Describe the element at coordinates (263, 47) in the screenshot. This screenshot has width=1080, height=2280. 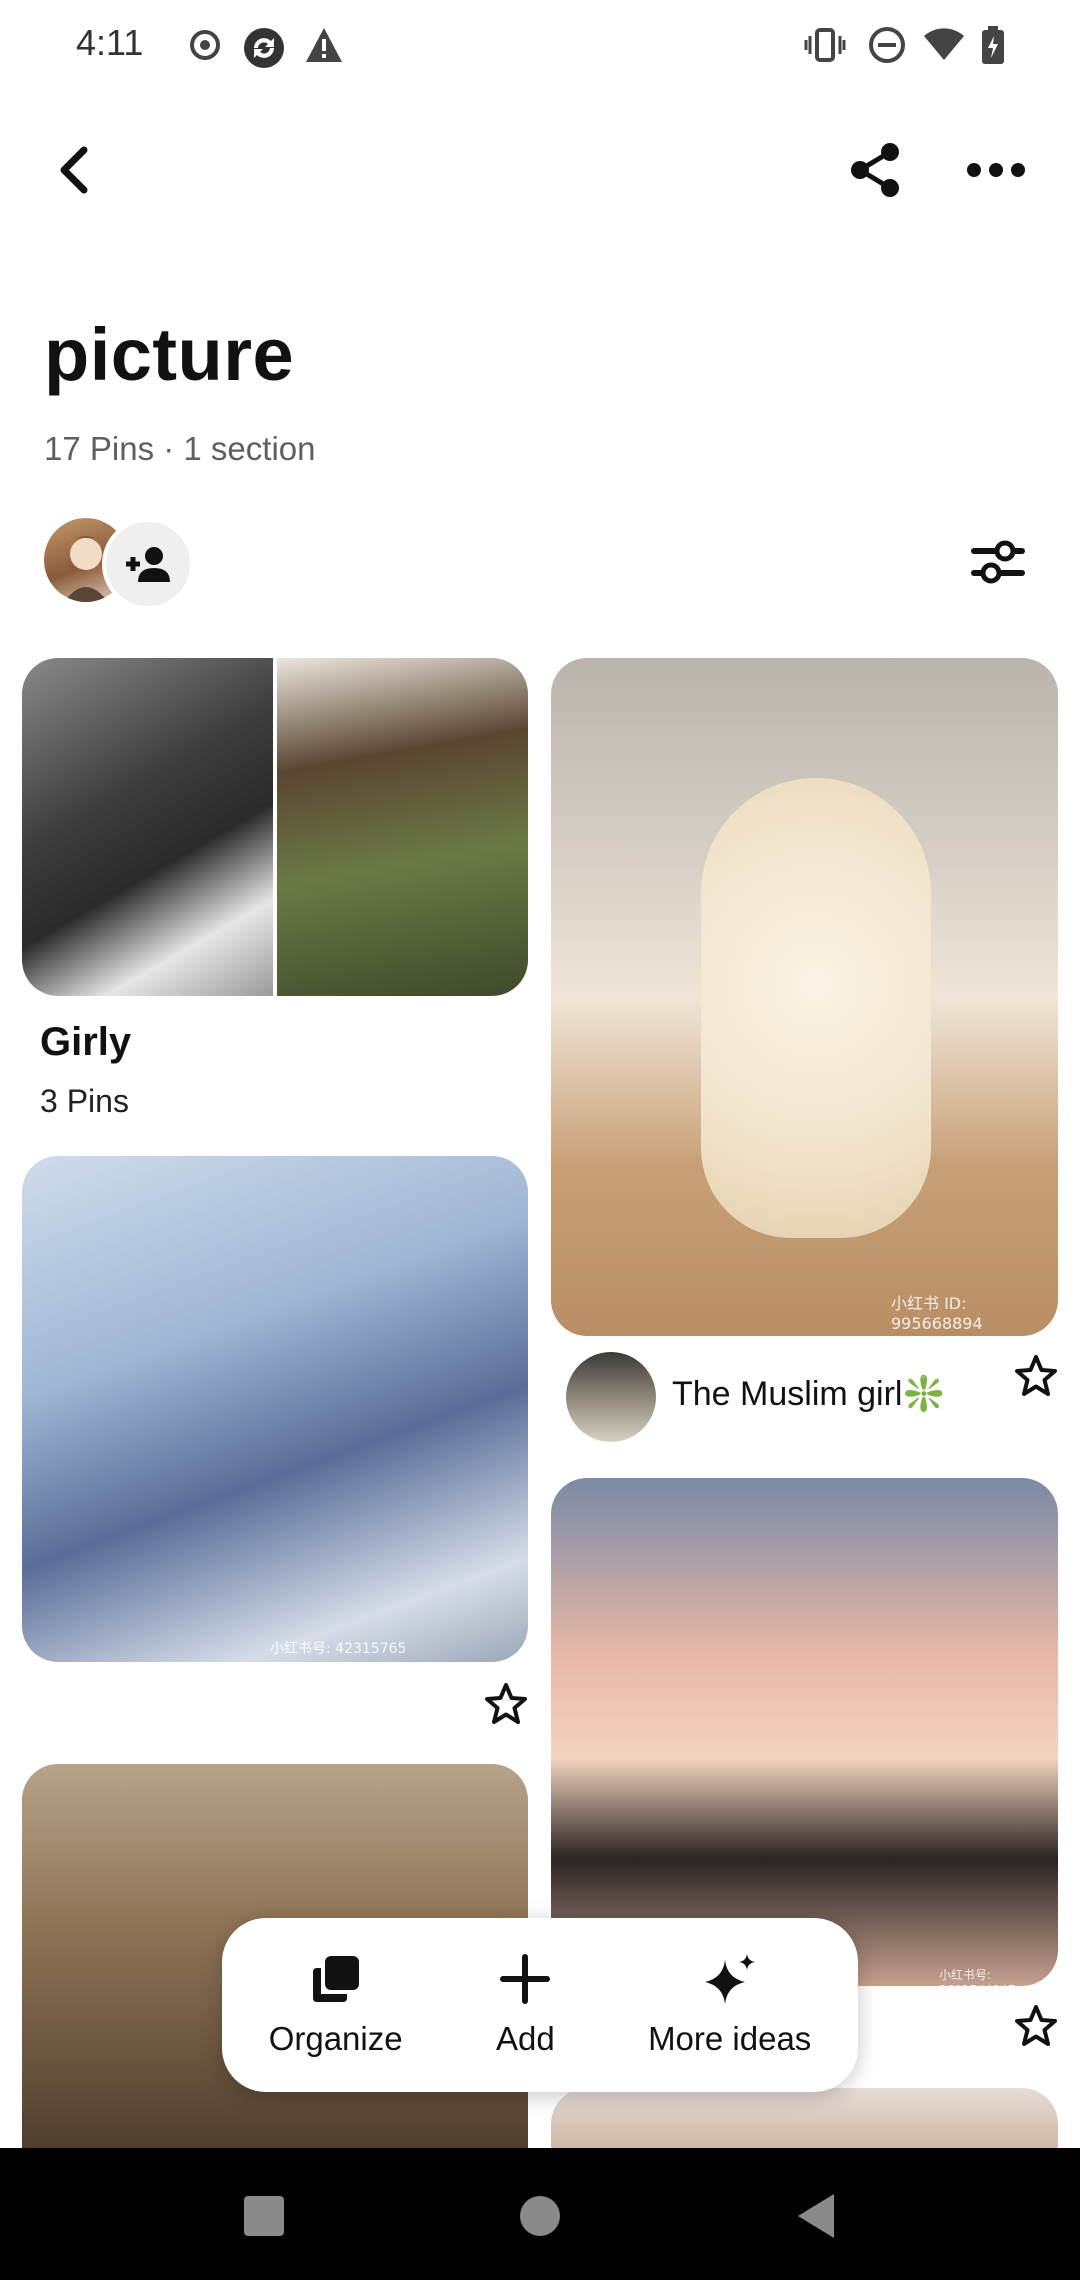
I see `sync-icon` at that location.